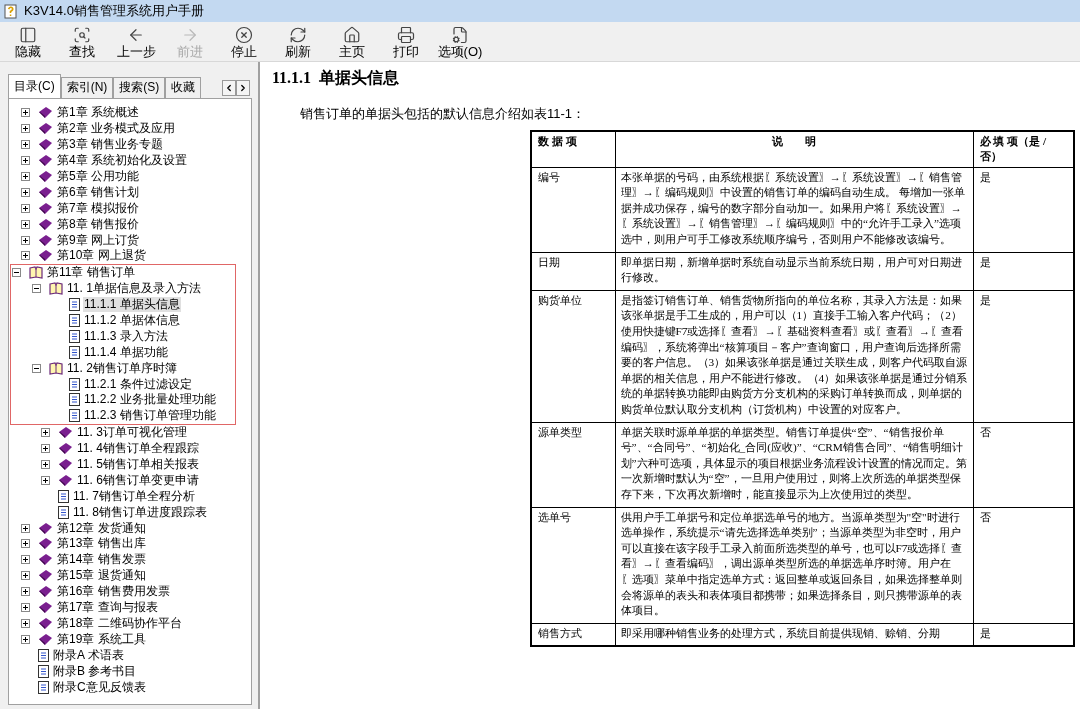  What do you see at coordinates (101, 560) in the screenshot?
I see `tree-item: 第14章 销售发票` at bounding box center [101, 560].